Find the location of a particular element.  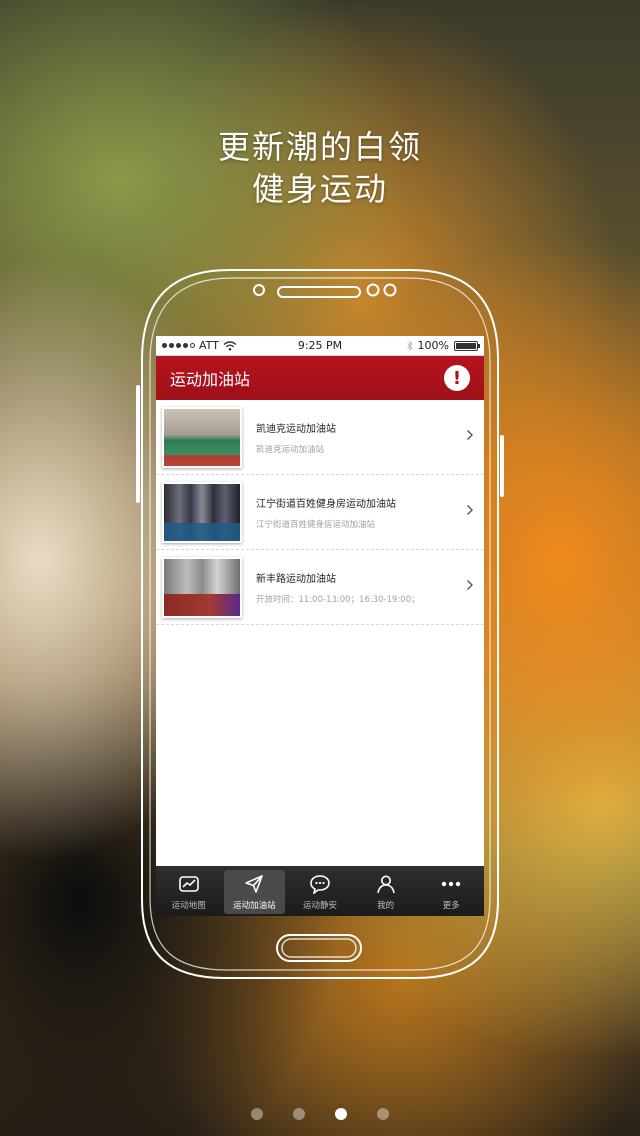

headline-line1: 更新潮的白领 is located at coordinates (319, 147).